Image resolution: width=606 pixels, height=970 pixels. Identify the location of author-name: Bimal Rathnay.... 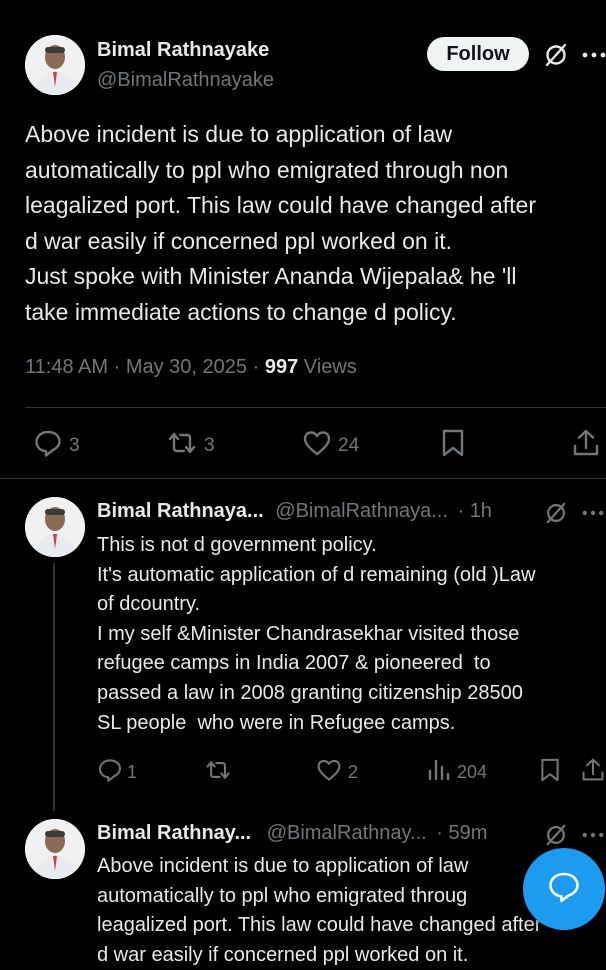
(174, 833).